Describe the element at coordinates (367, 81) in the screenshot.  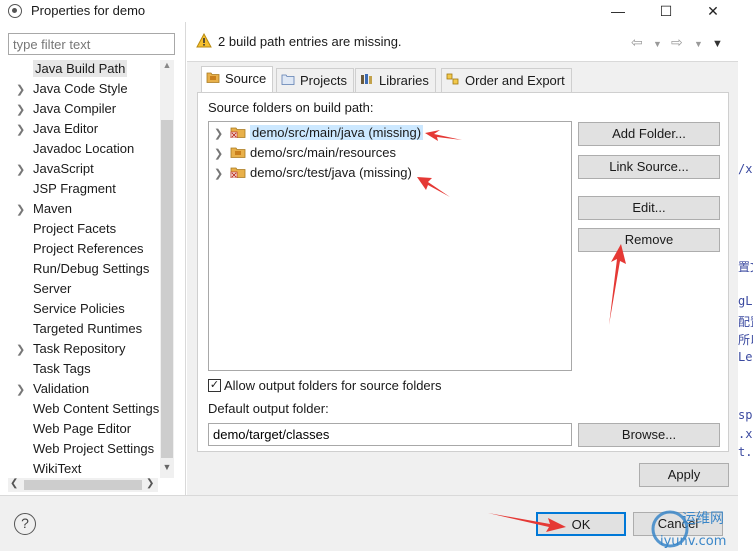
I see `libraries-icon` at that location.